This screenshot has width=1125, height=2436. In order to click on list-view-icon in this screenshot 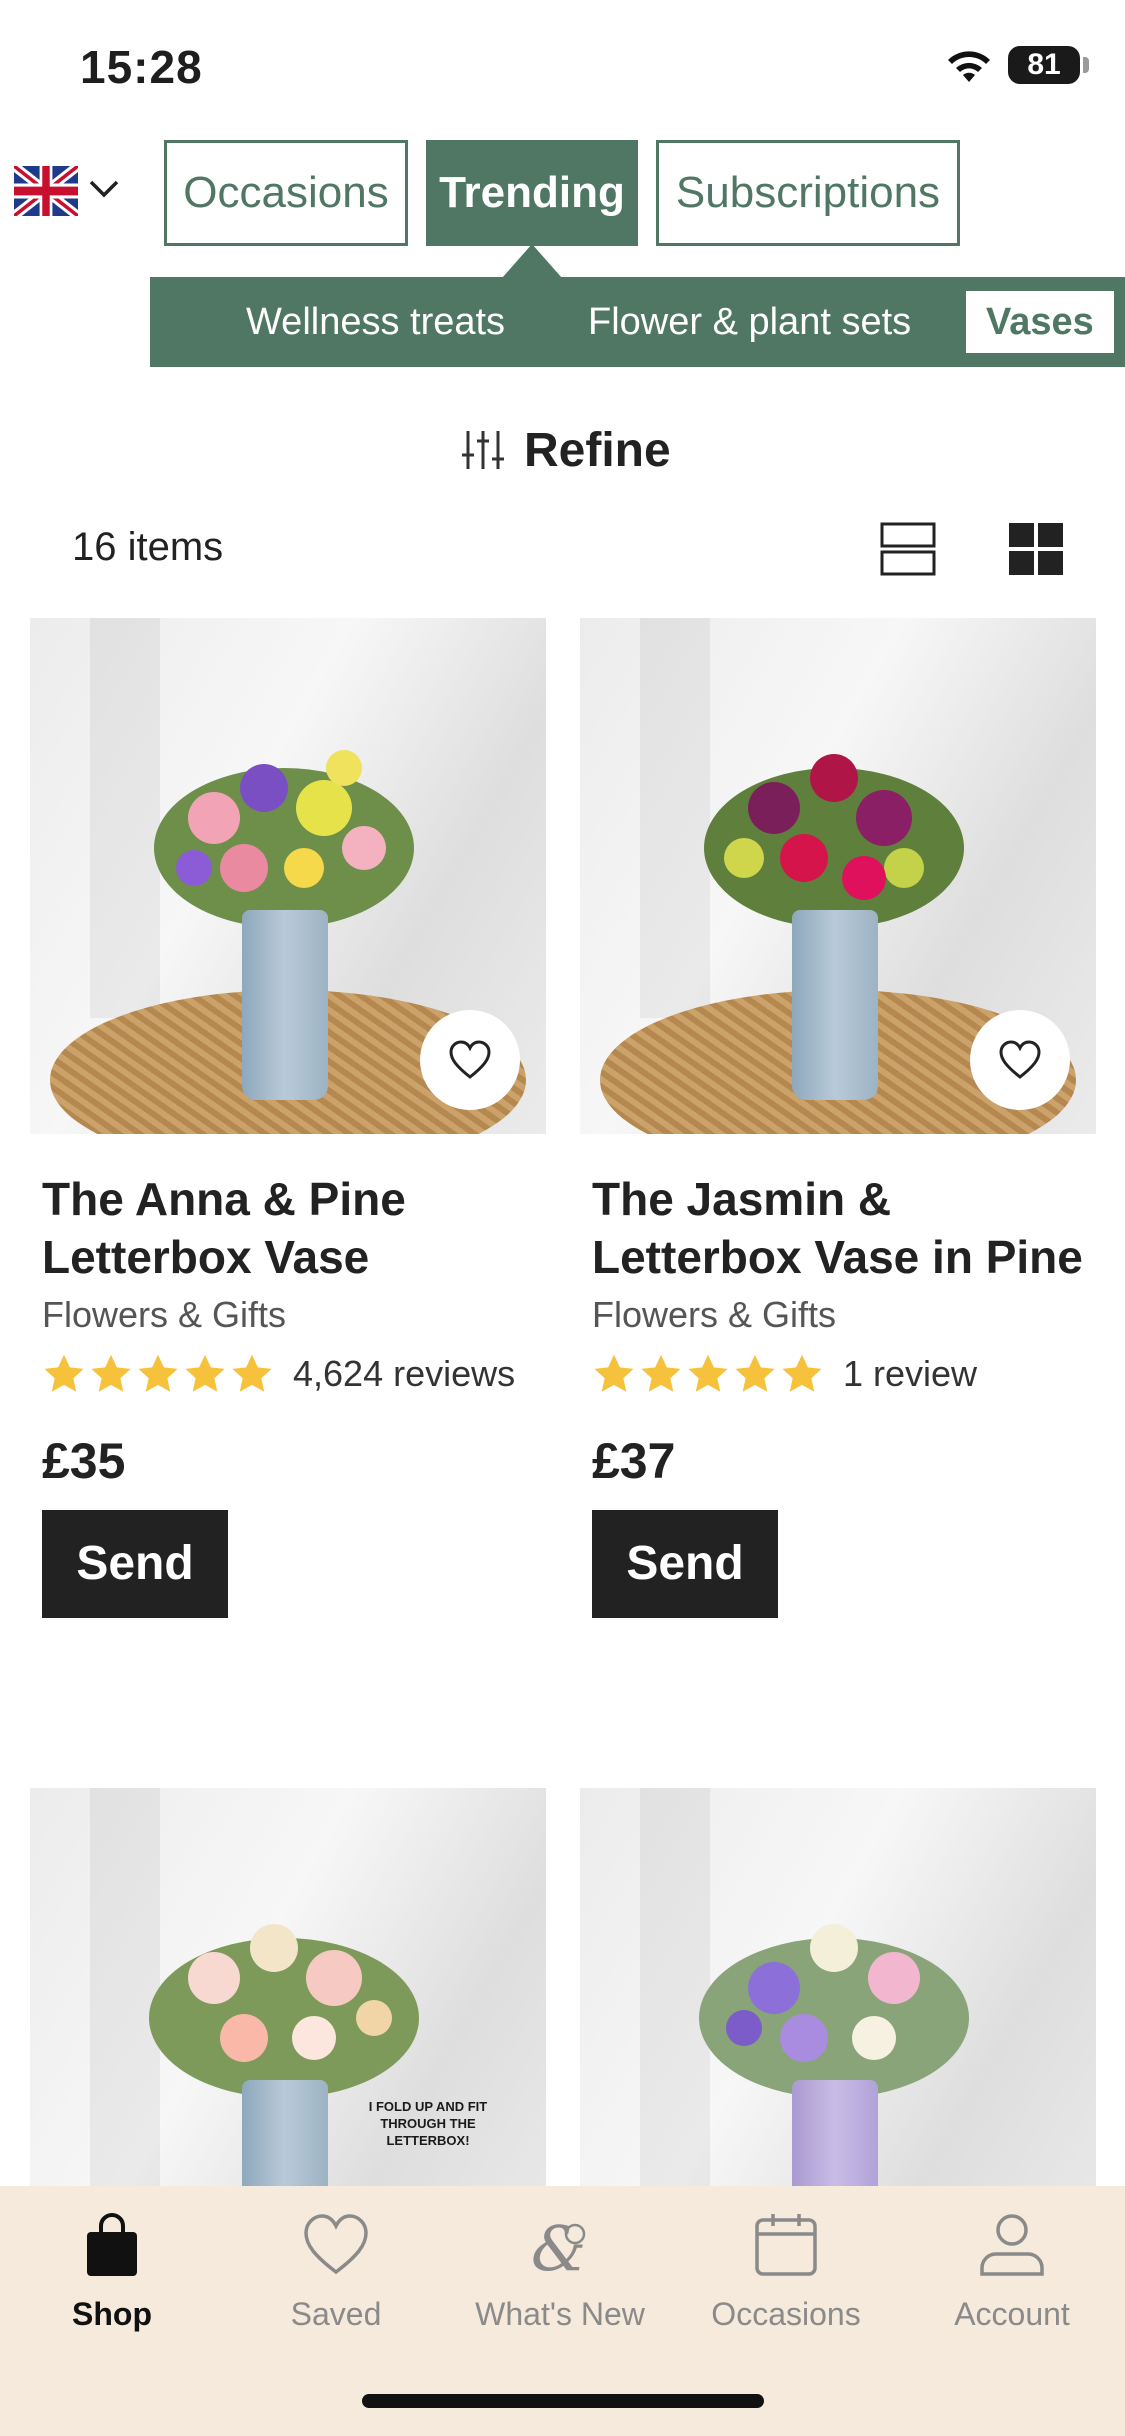, I will do `click(908, 549)`.